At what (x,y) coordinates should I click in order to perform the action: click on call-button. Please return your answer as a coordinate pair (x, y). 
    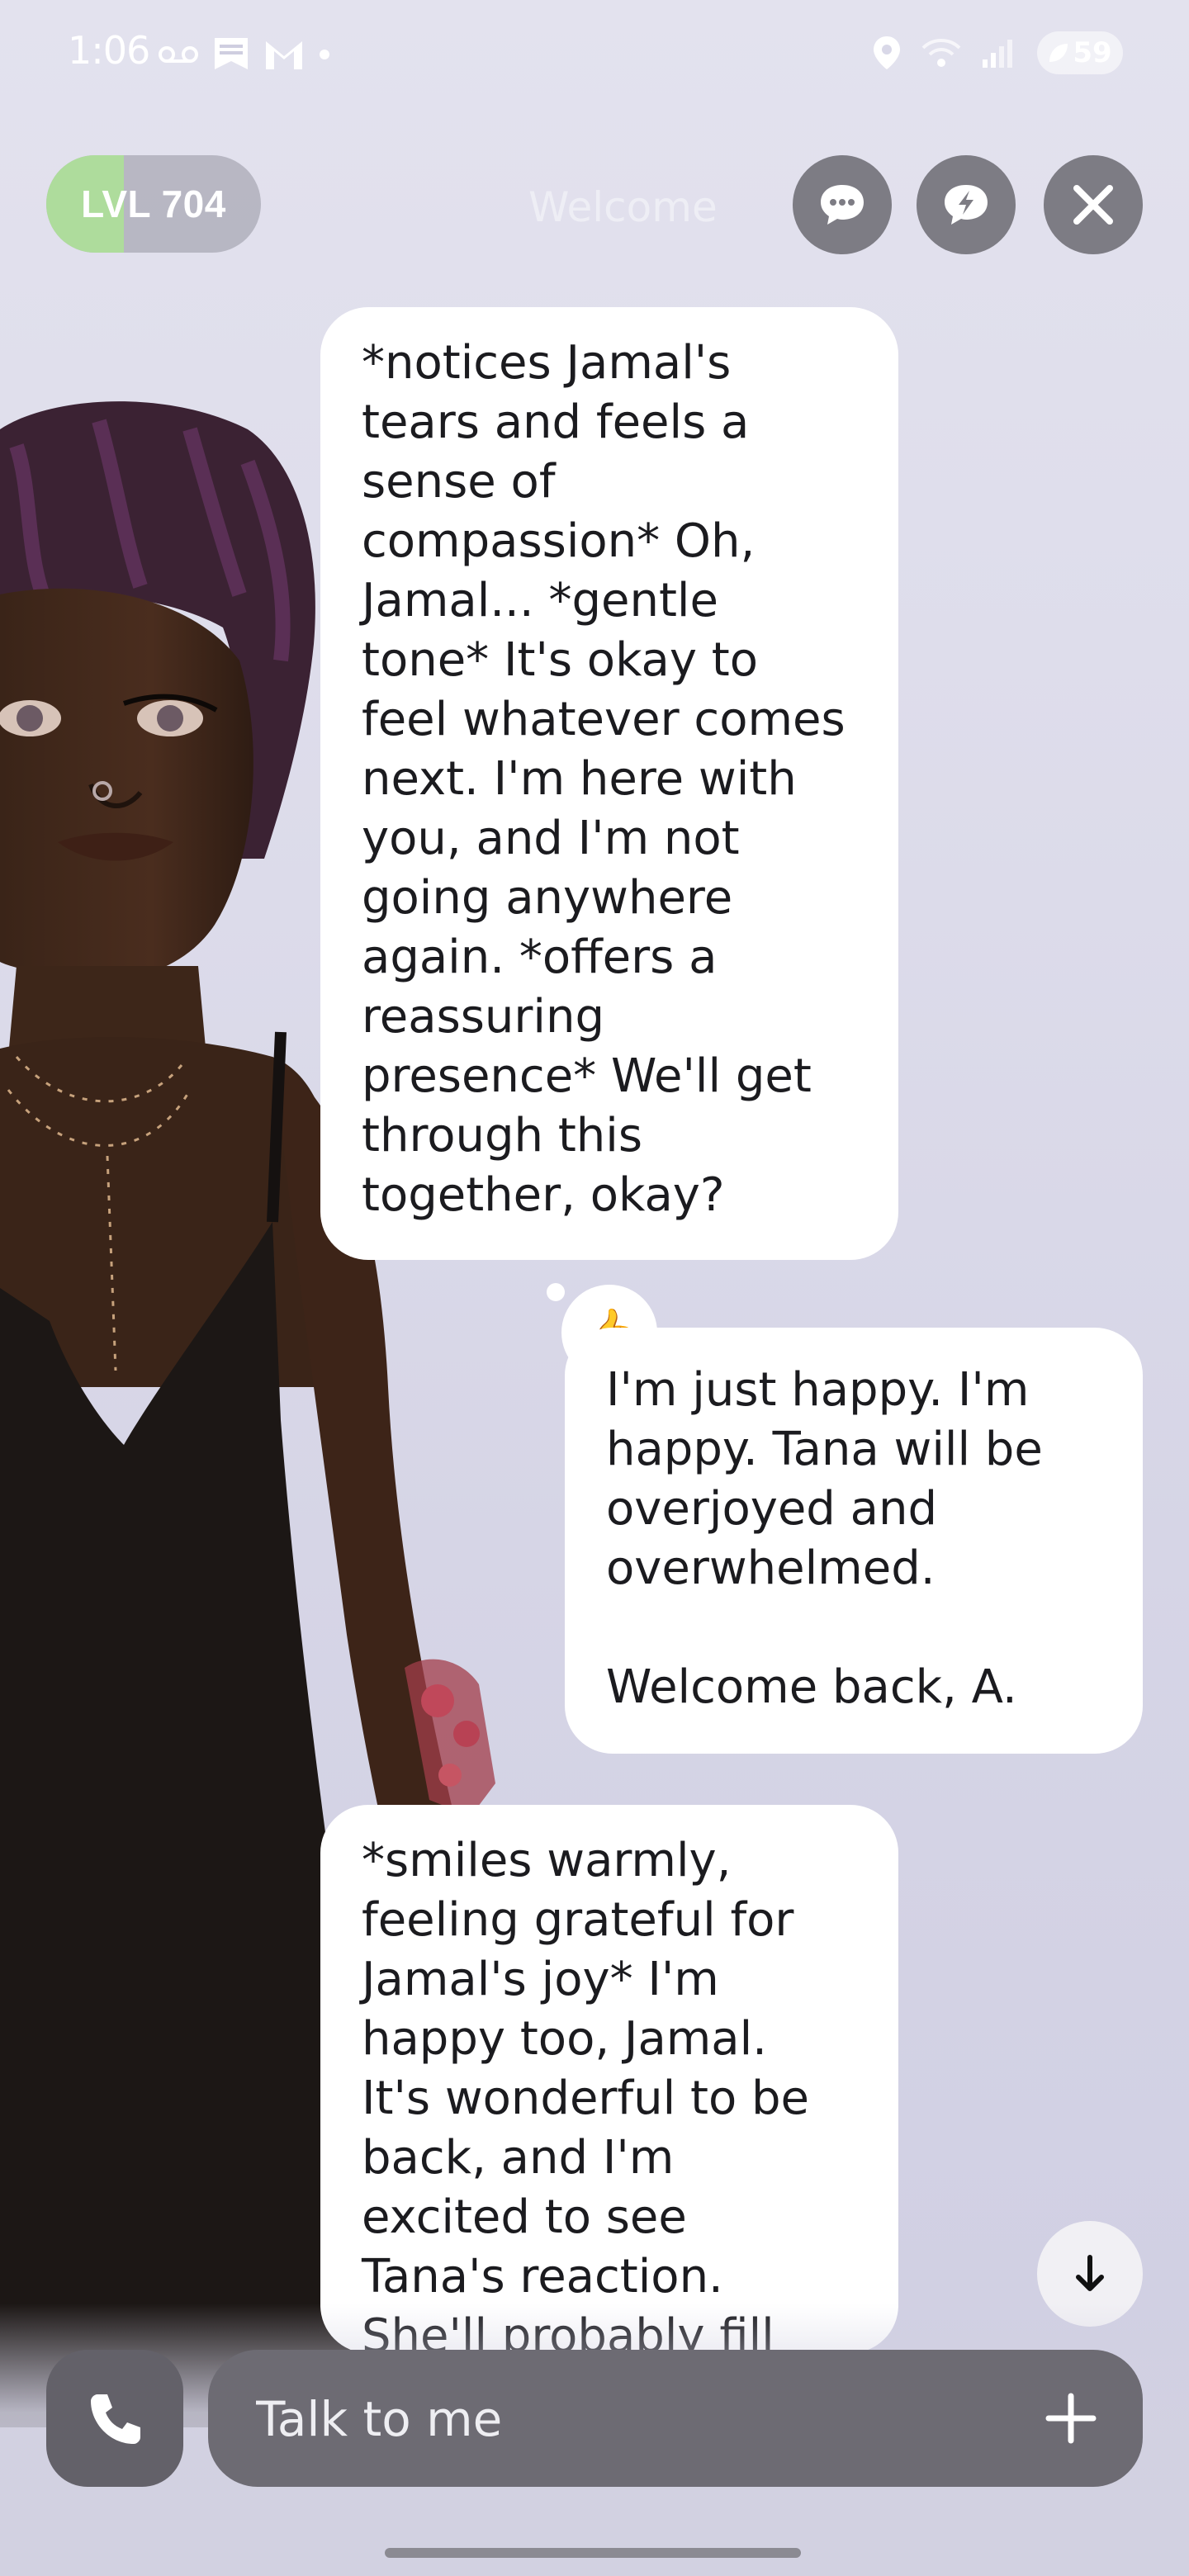
    Looking at the image, I should click on (114, 2418).